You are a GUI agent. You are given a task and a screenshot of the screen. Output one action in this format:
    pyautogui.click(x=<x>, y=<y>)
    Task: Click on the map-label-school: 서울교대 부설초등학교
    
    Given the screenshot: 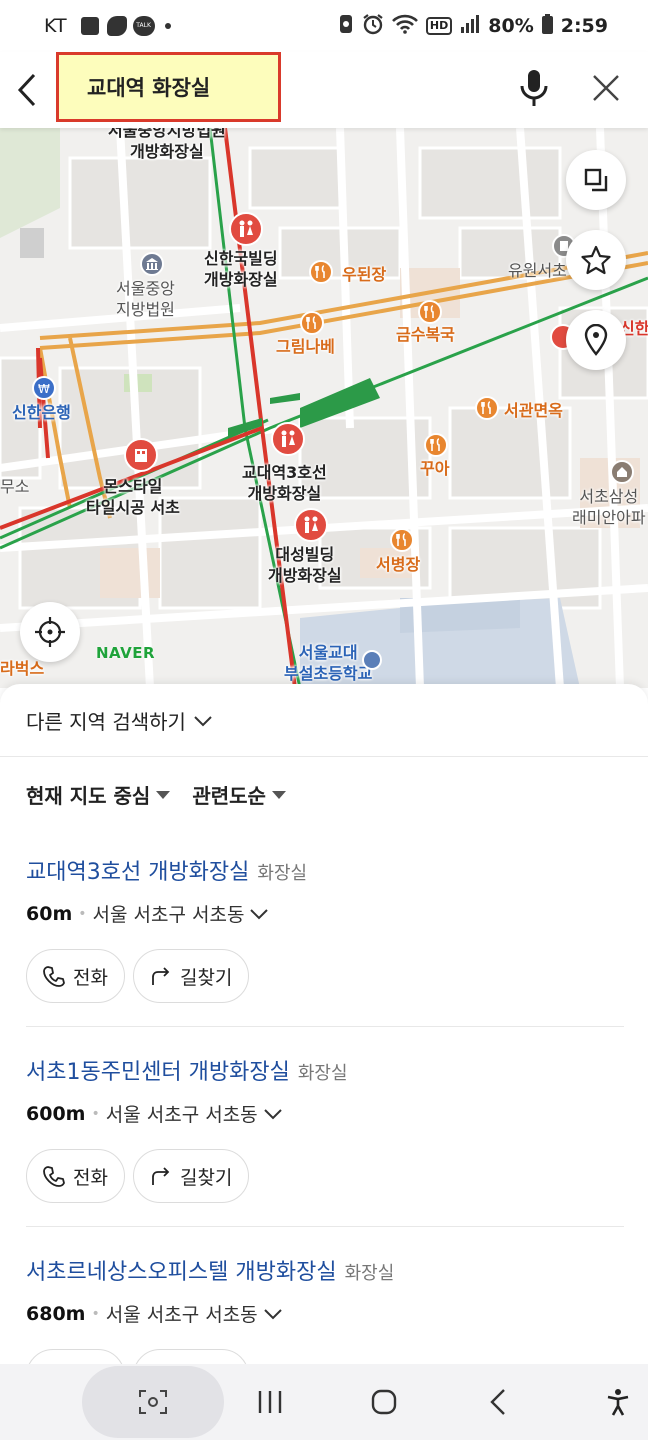 What is the action you would take?
    pyautogui.click(x=328, y=663)
    